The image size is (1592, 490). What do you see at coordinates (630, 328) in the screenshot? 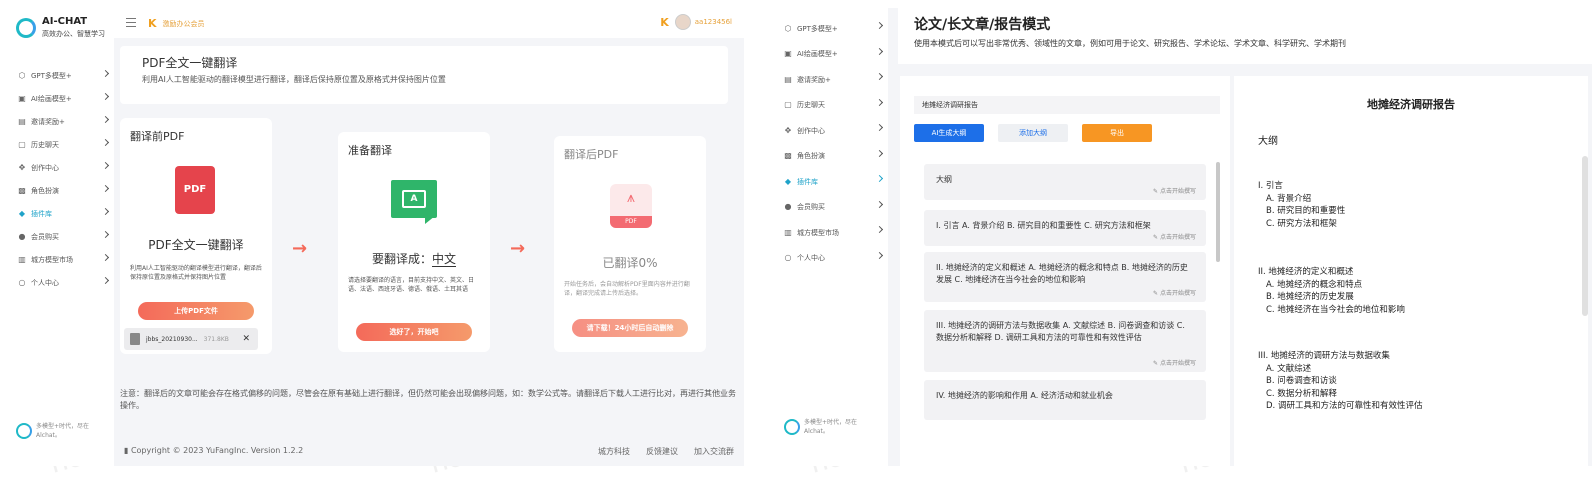
I see `download-button: 请下载！24小时后自动删除` at bounding box center [630, 328].